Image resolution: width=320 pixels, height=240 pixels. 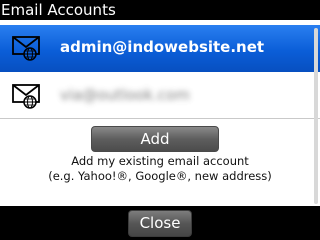 I want to click on account-email: admin@indowebsite.net, so click(x=162, y=47).